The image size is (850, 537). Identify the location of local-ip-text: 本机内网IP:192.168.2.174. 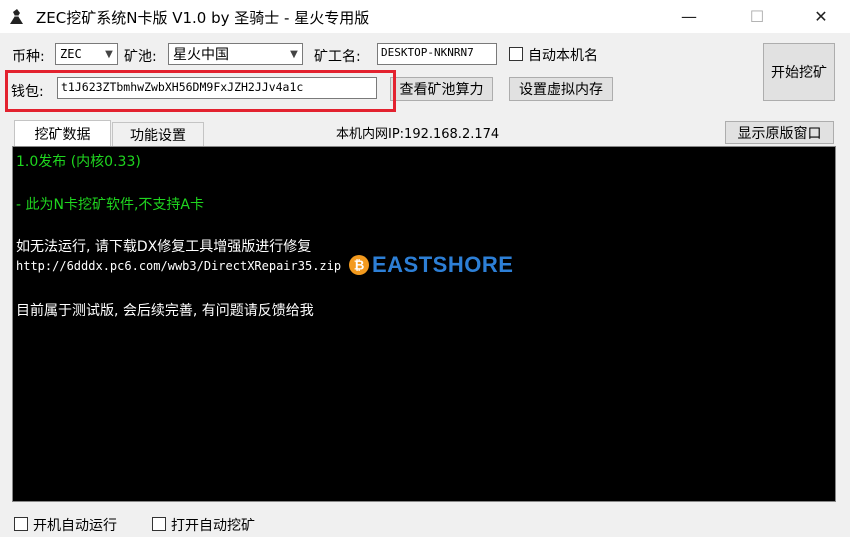
(418, 134).